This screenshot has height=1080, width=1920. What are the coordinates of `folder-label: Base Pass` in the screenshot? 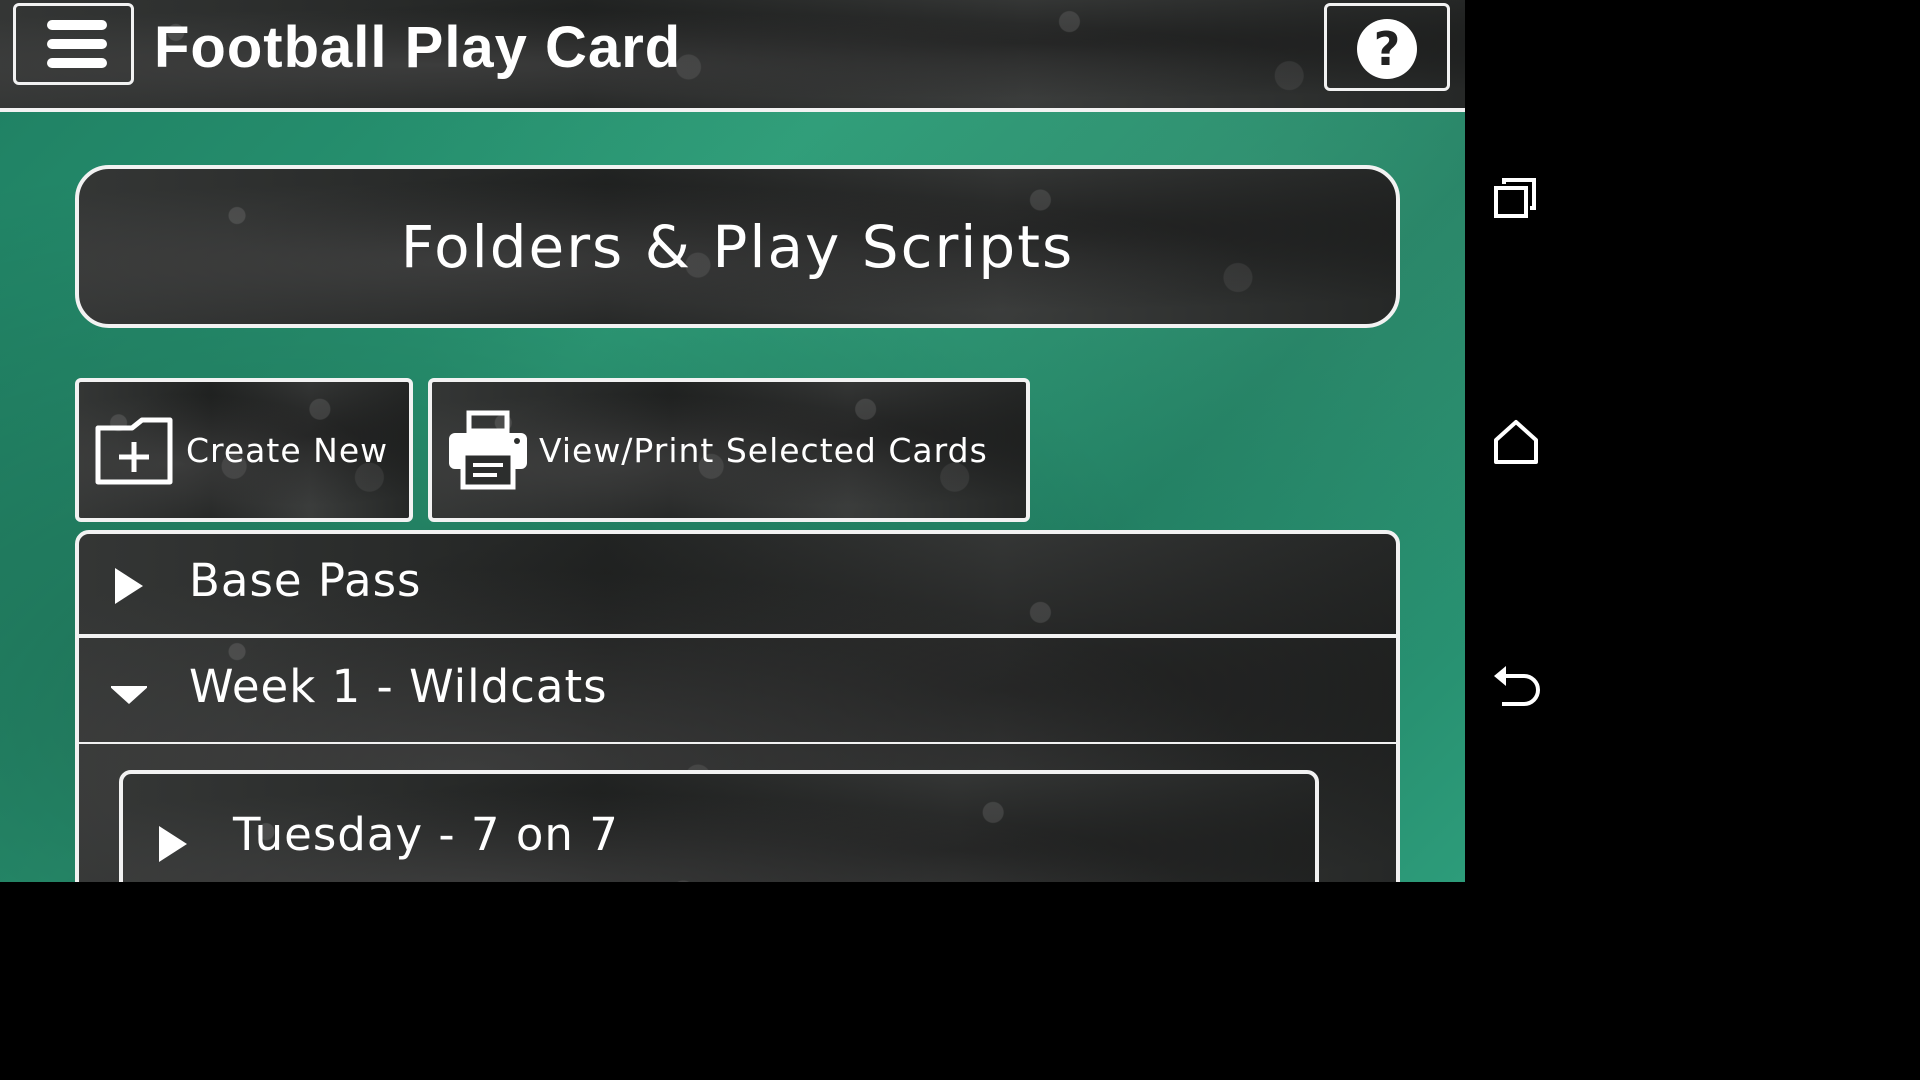 It's located at (305, 580).